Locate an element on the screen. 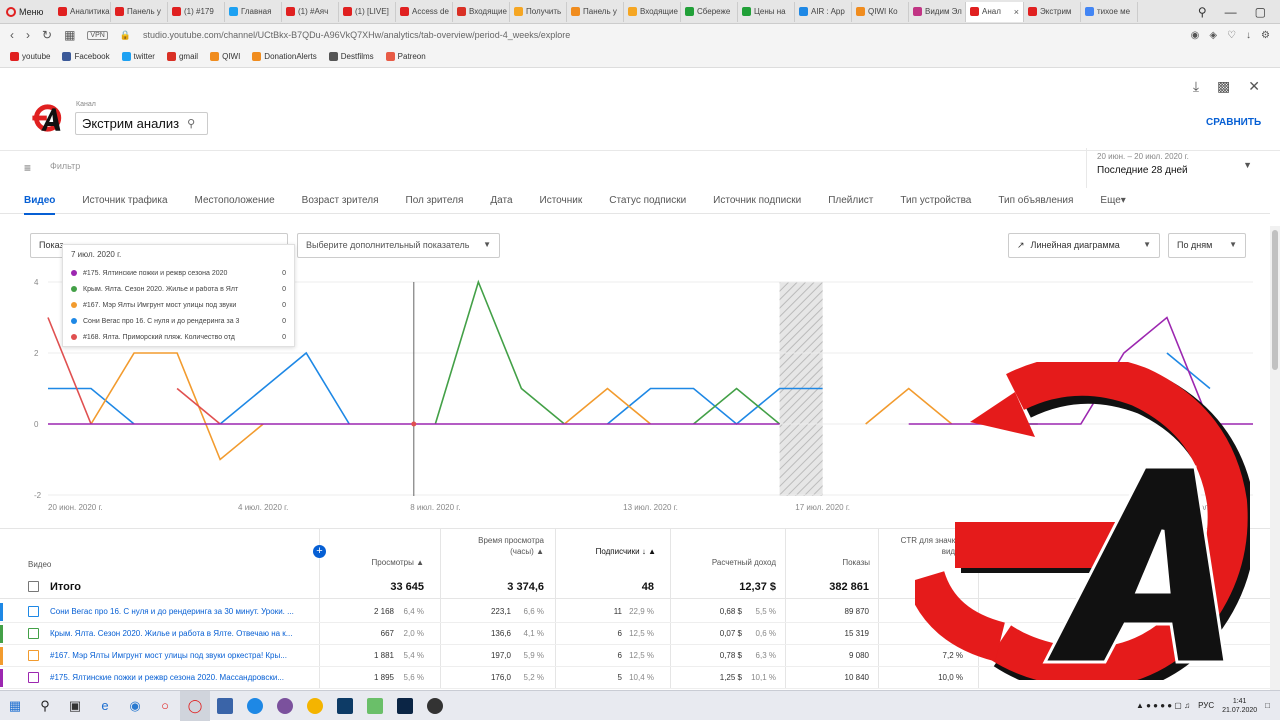 The image size is (1280, 721). column-header-revenue: Расчетный доход is located at coordinates (733, 562).